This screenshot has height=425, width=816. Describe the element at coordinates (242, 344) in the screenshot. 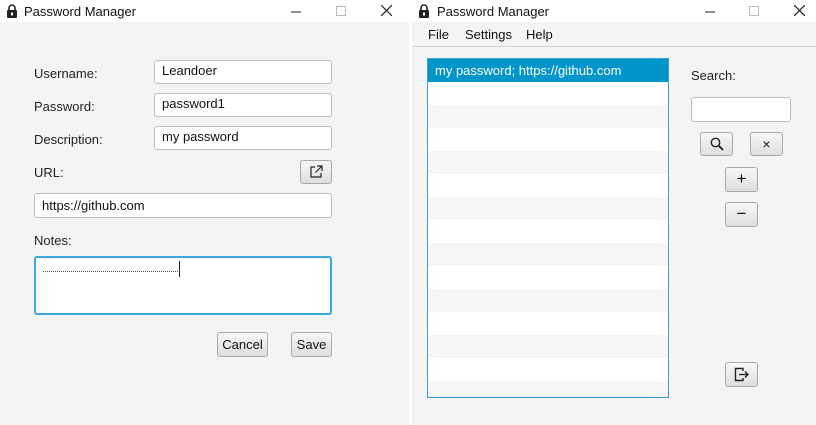

I see `cancel-button: Cancel` at that location.